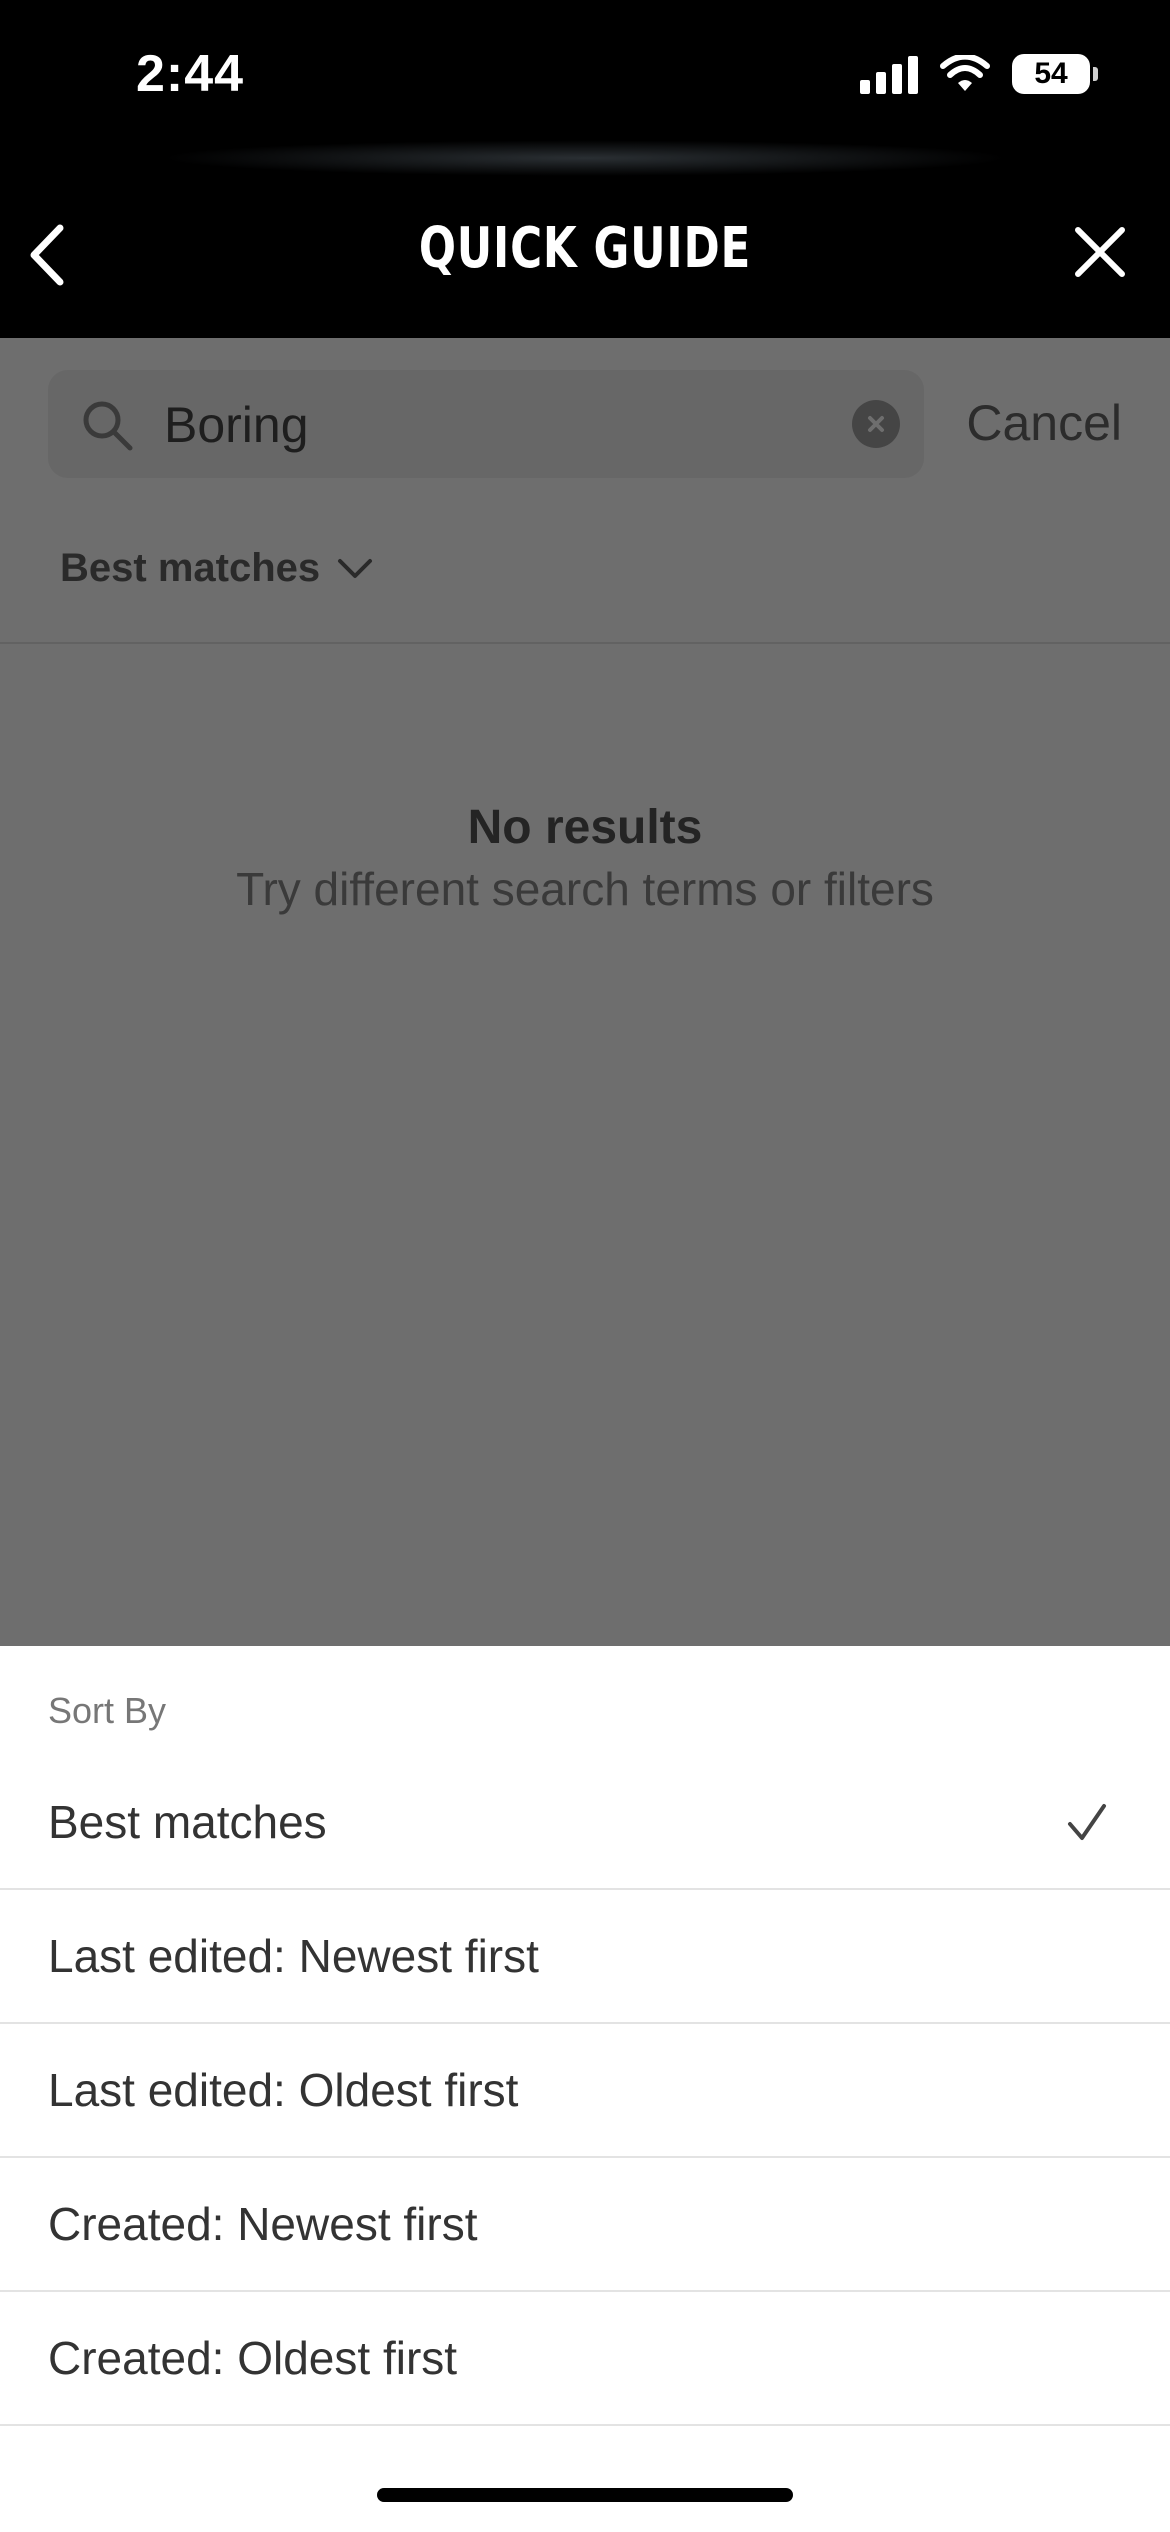 The image size is (1170, 2532). I want to click on sort-option-last-edited-oldest: Last edited: Oldest first, so click(585, 2091).